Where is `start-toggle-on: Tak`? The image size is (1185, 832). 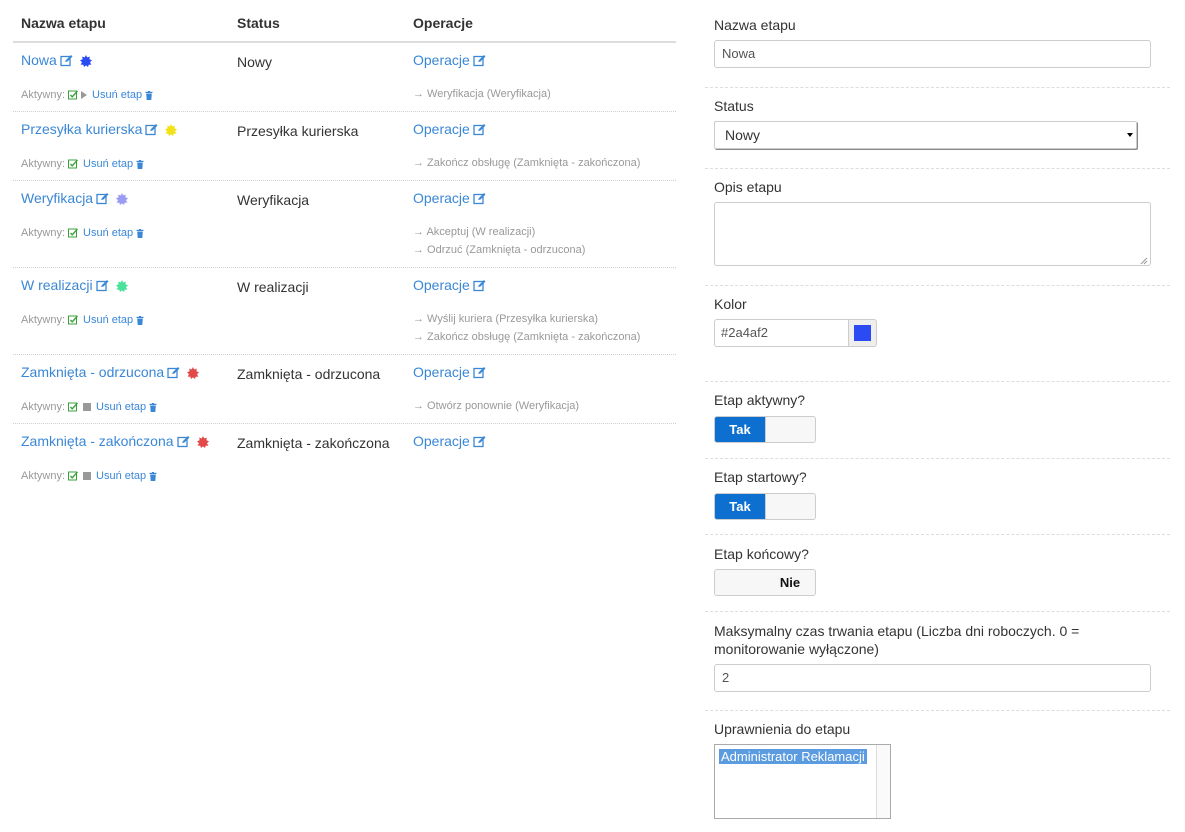 start-toggle-on: Tak is located at coordinates (740, 506).